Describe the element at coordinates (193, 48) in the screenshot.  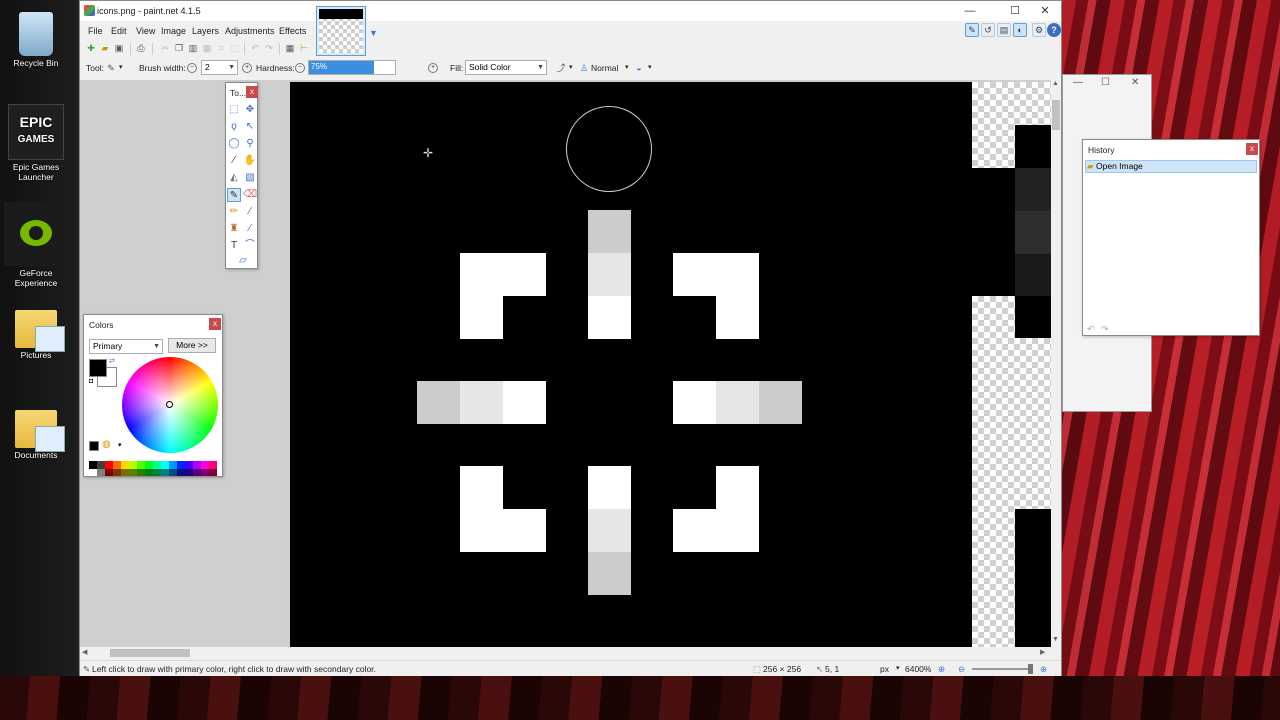
I see `paste-icon: ▥` at that location.